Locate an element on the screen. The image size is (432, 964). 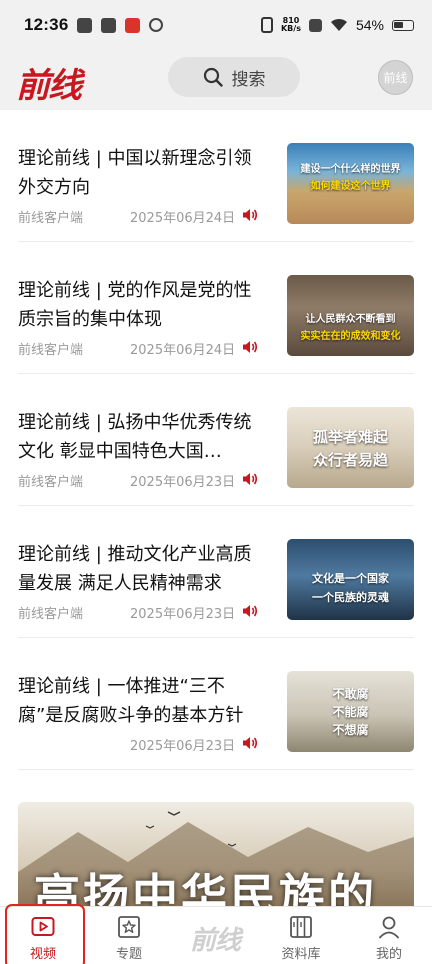
thumbnail-caption: 让人民群众不断看到 is located at coordinates (350, 319).